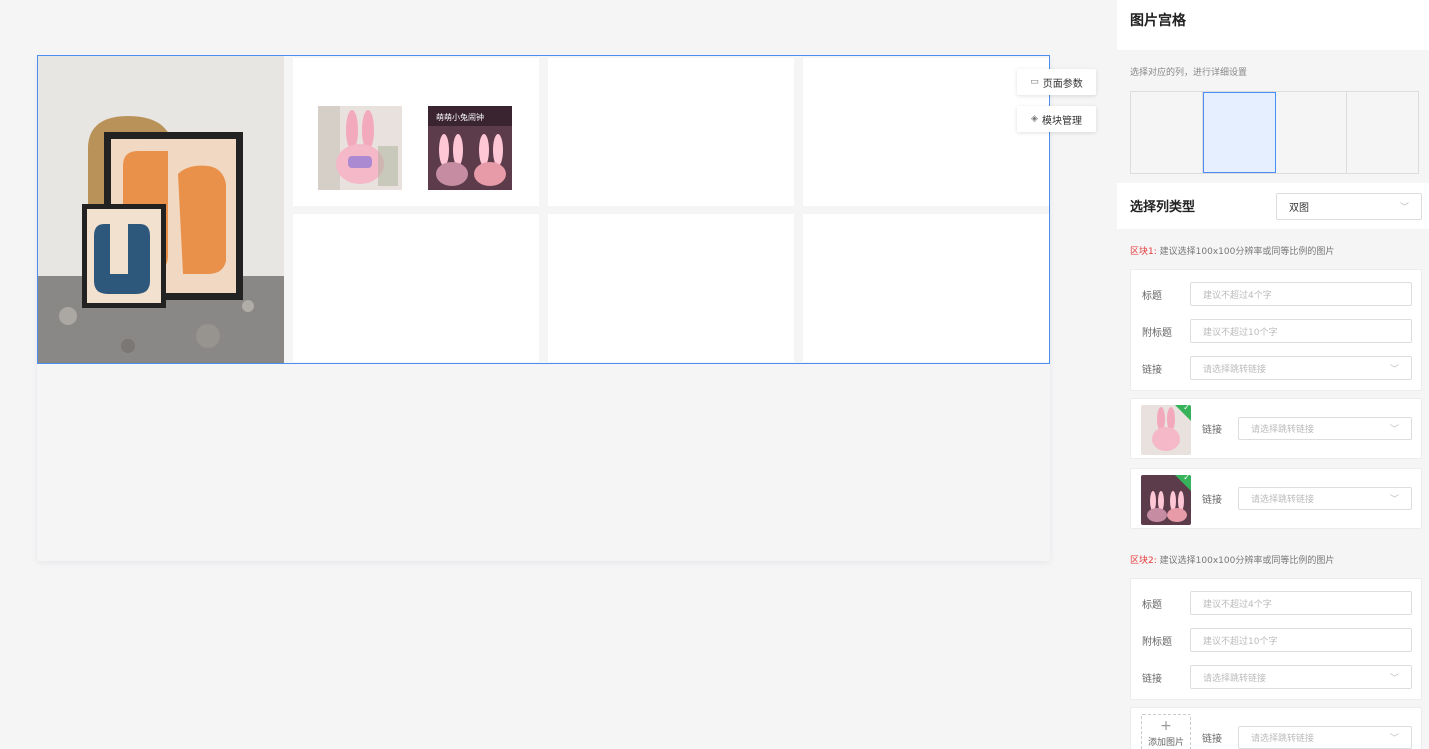 This screenshot has width=1429, height=749. I want to click on block1-subtitle-row: 附标题 建议不超过10个字, so click(1277, 331).